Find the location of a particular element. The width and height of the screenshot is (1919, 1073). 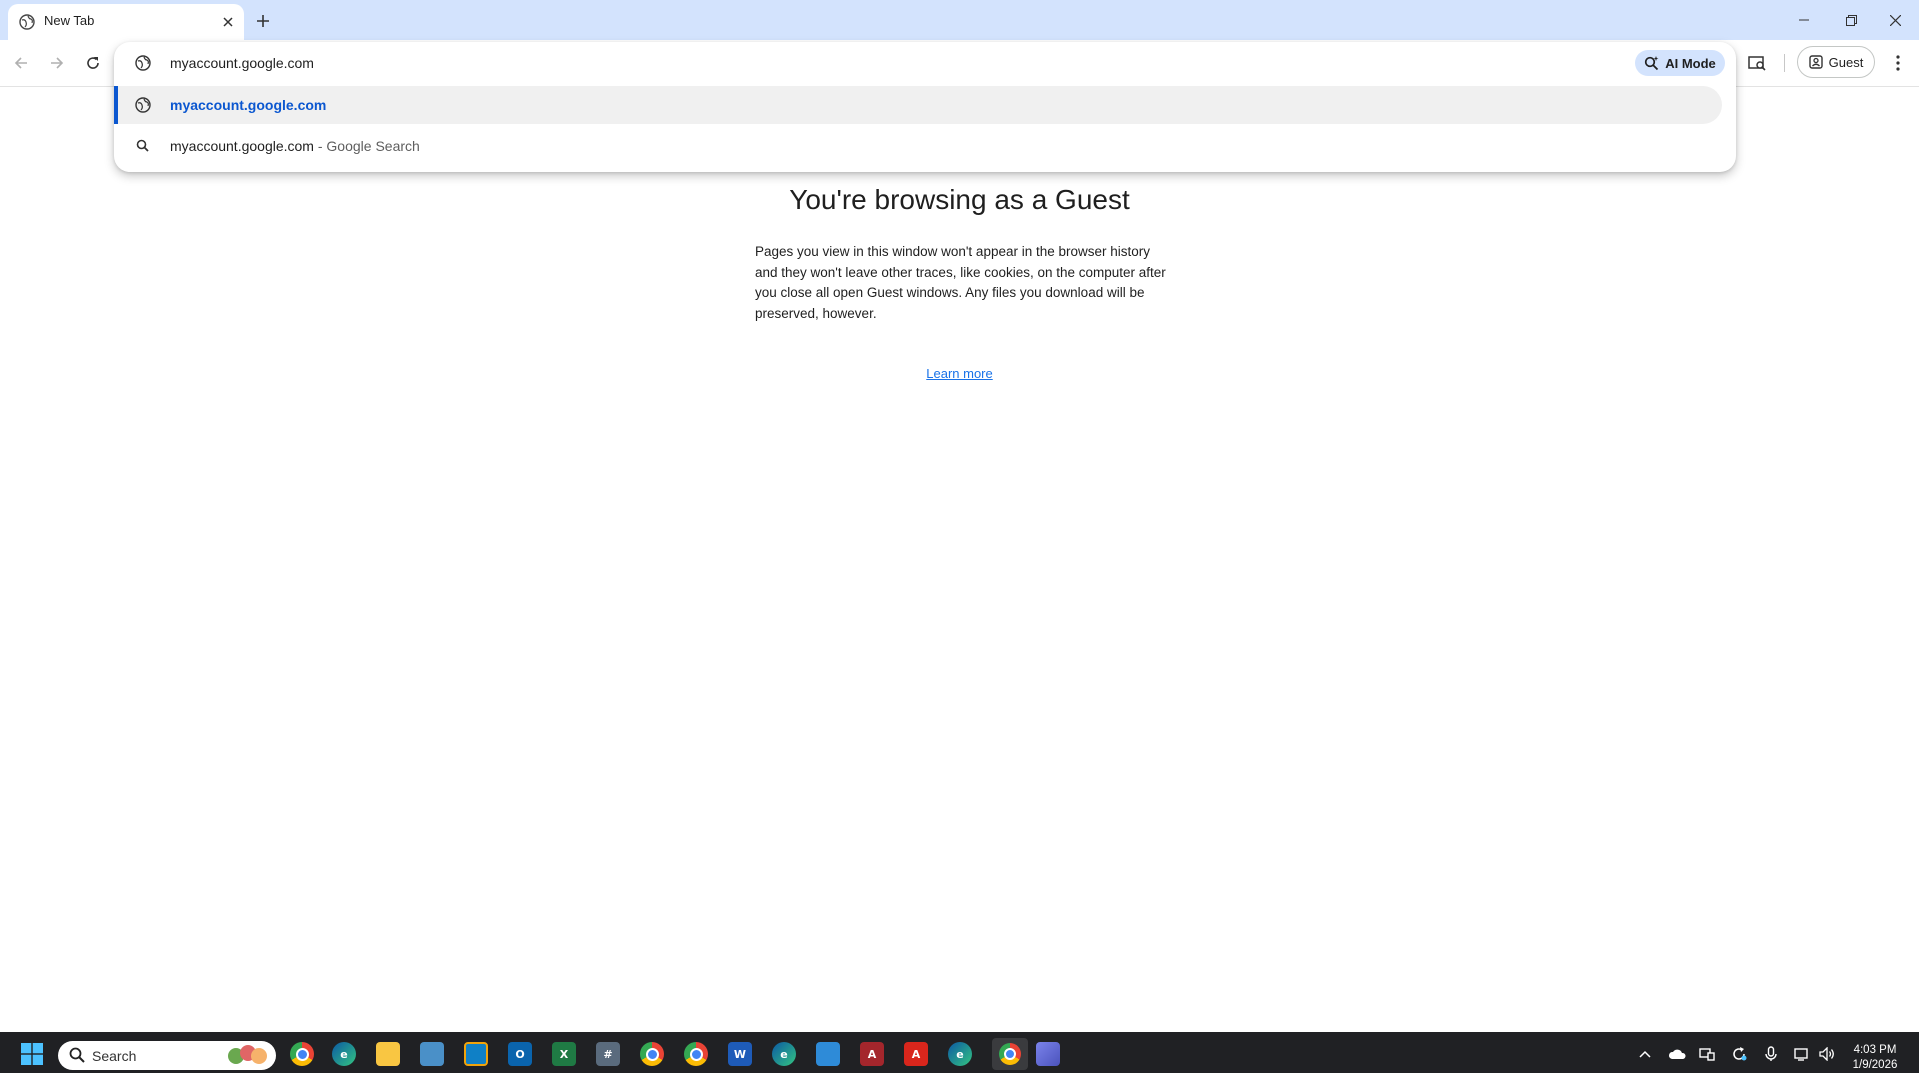

guest-label: Guest is located at coordinates (1846, 62).